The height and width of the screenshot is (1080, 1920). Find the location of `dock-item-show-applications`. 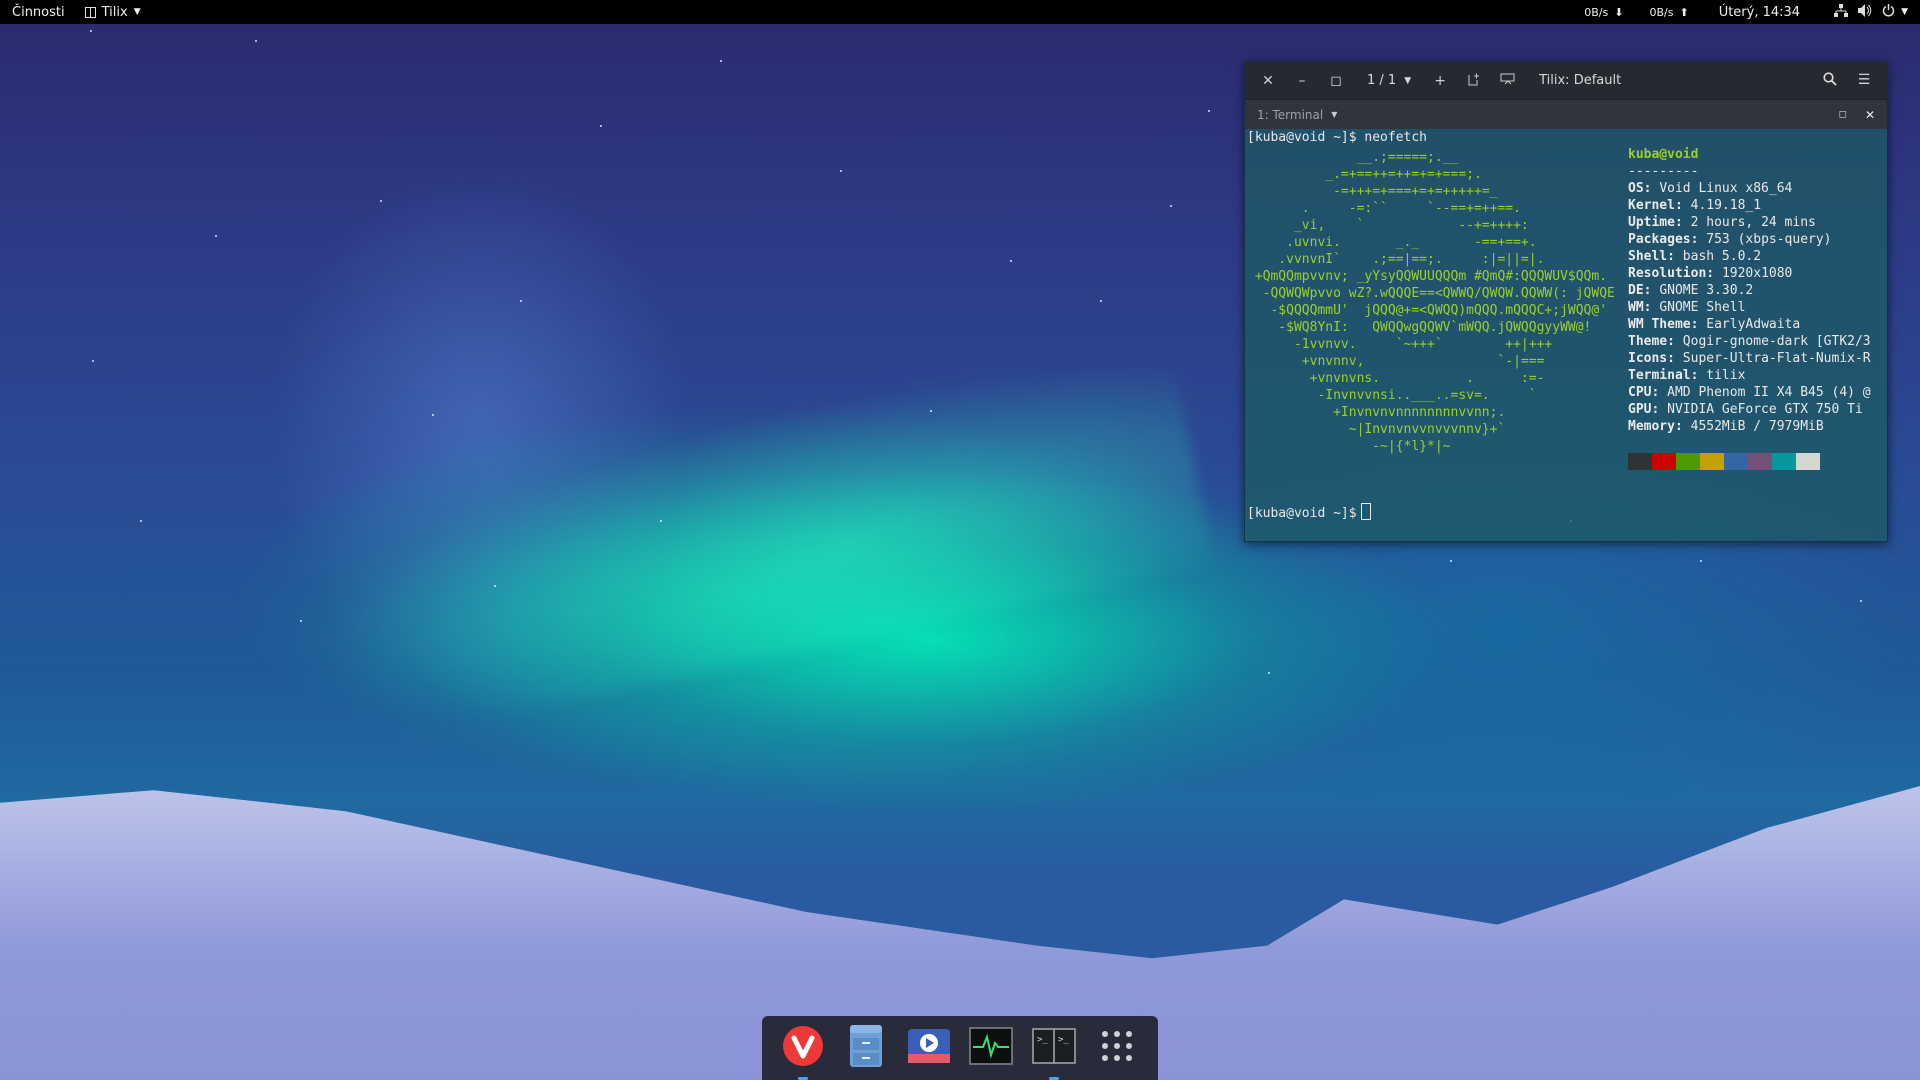

dock-item-show-applications is located at coordinates (1117, 1048).